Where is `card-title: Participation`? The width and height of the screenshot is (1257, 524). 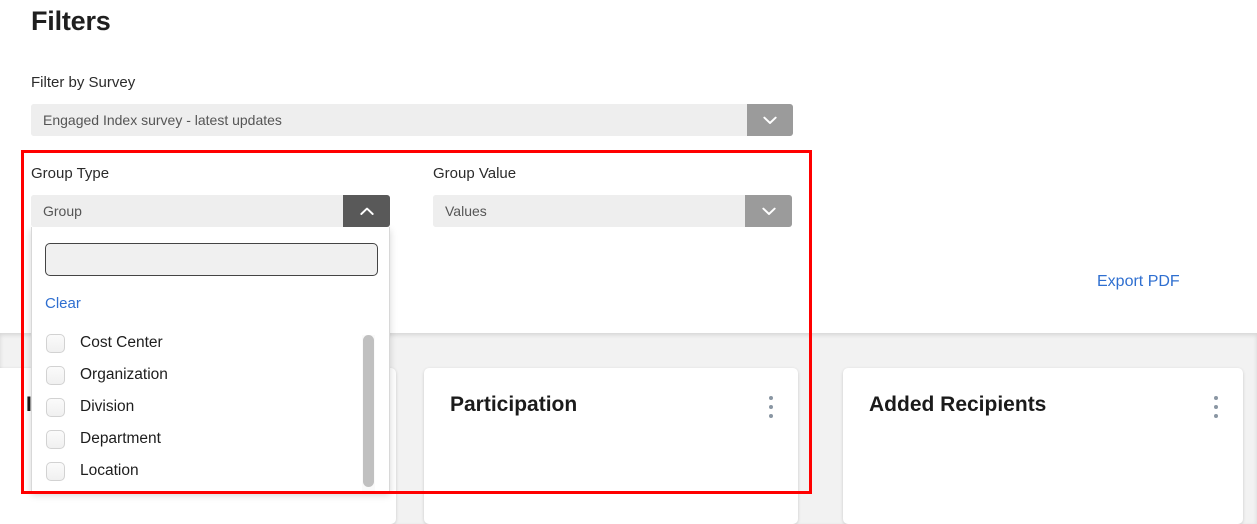 card-title: Participation is located at coordinates (514, 404).